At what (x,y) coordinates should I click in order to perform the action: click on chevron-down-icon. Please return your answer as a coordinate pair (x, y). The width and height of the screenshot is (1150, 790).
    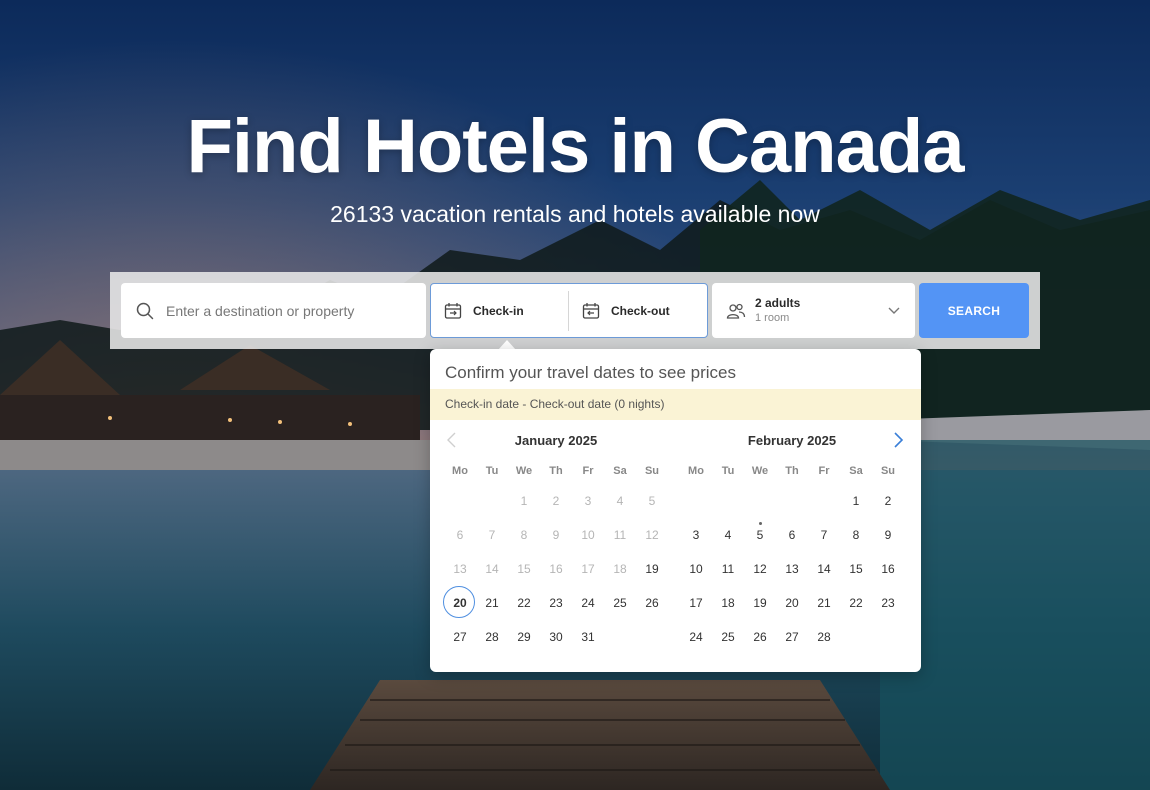
    Looking at the image, I should click on (894, 310).